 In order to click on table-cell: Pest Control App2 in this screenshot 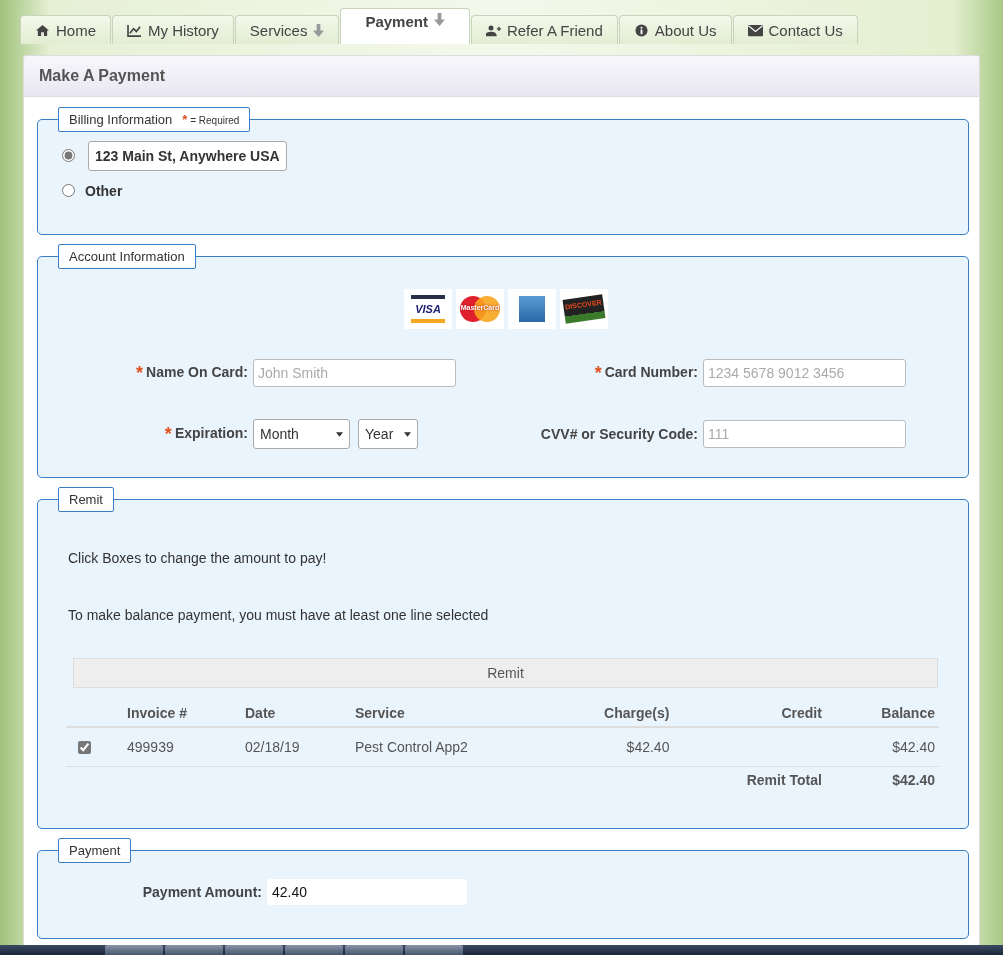, I will do `click(411, 747)`.